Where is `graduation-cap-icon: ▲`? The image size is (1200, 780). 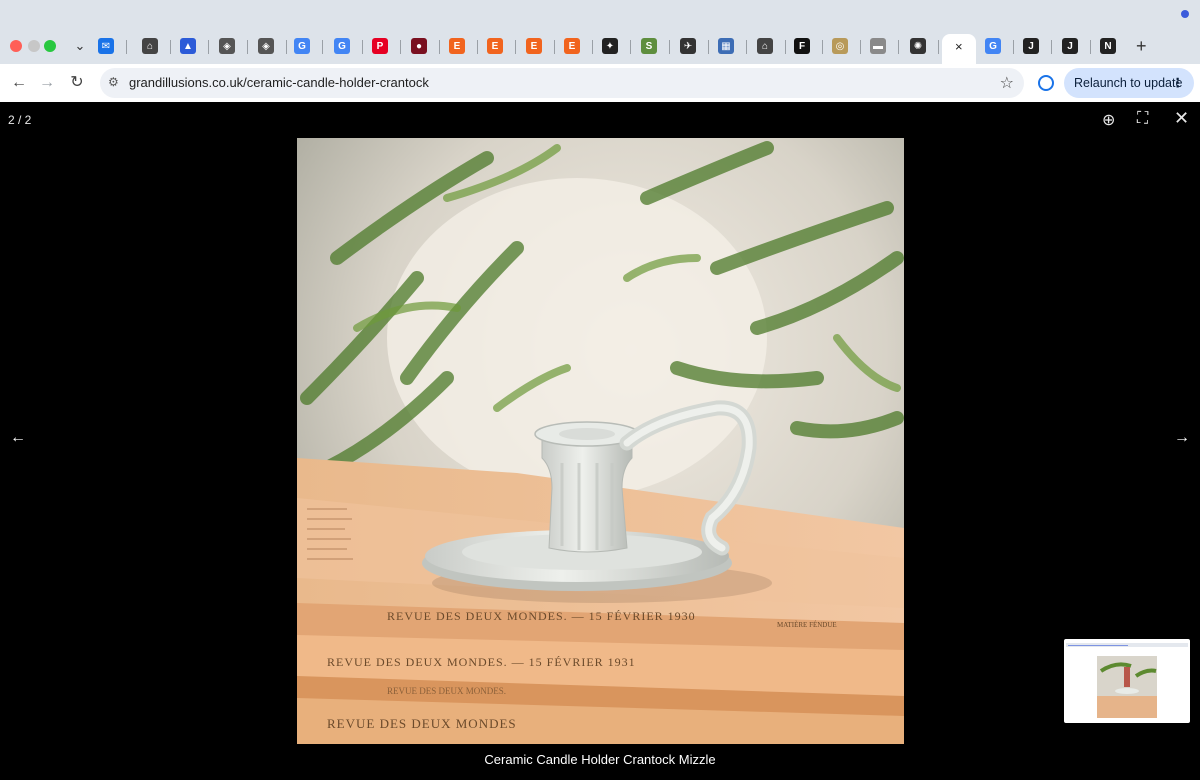 graduation-cap-icon: ▲ is located at coordinates (188, 46).